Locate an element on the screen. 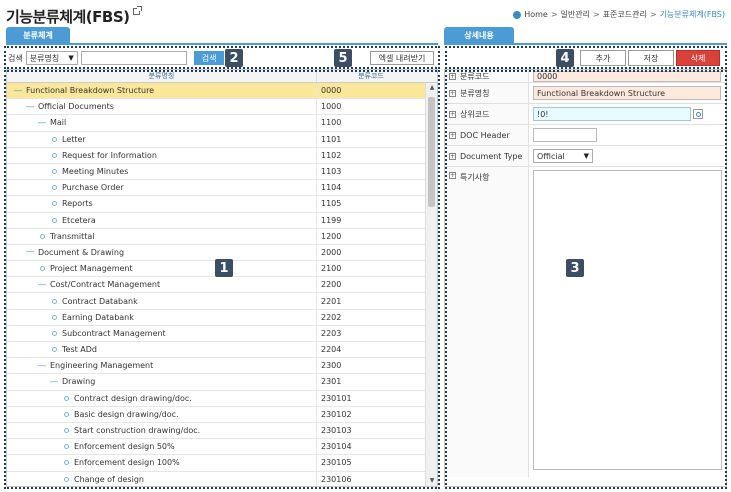  annotation-badge-3: 3 is located at coordinates (575, 268).